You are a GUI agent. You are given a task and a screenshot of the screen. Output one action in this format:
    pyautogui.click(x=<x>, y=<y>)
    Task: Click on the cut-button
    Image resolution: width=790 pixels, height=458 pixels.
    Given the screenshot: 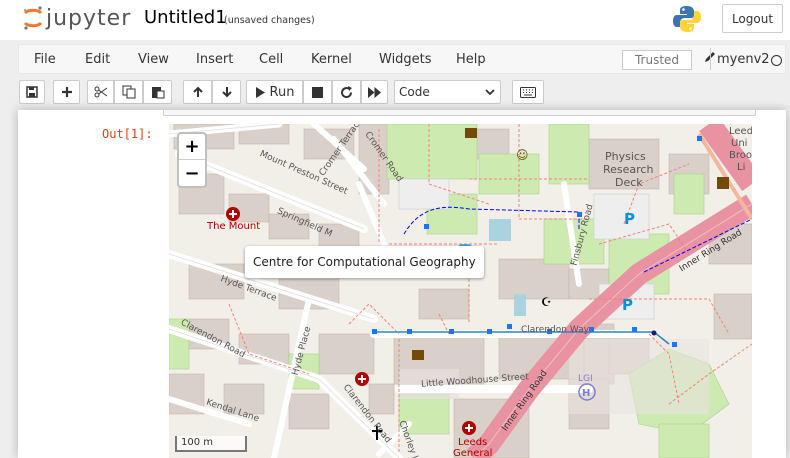 What is the action you would take?
    pyautogui.click(x=100, y=92)
    